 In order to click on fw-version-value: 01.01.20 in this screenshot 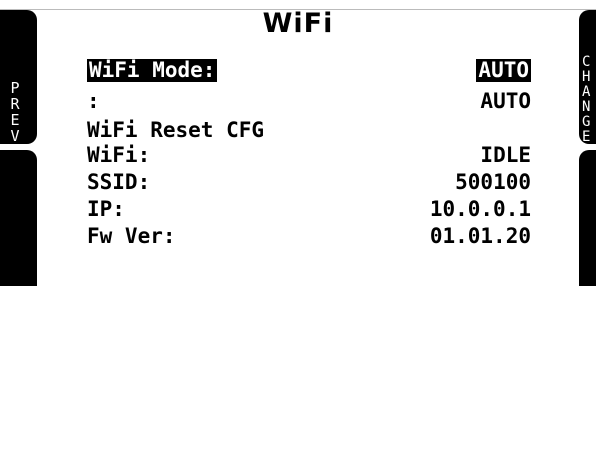, I will do `click(480, 236)`.